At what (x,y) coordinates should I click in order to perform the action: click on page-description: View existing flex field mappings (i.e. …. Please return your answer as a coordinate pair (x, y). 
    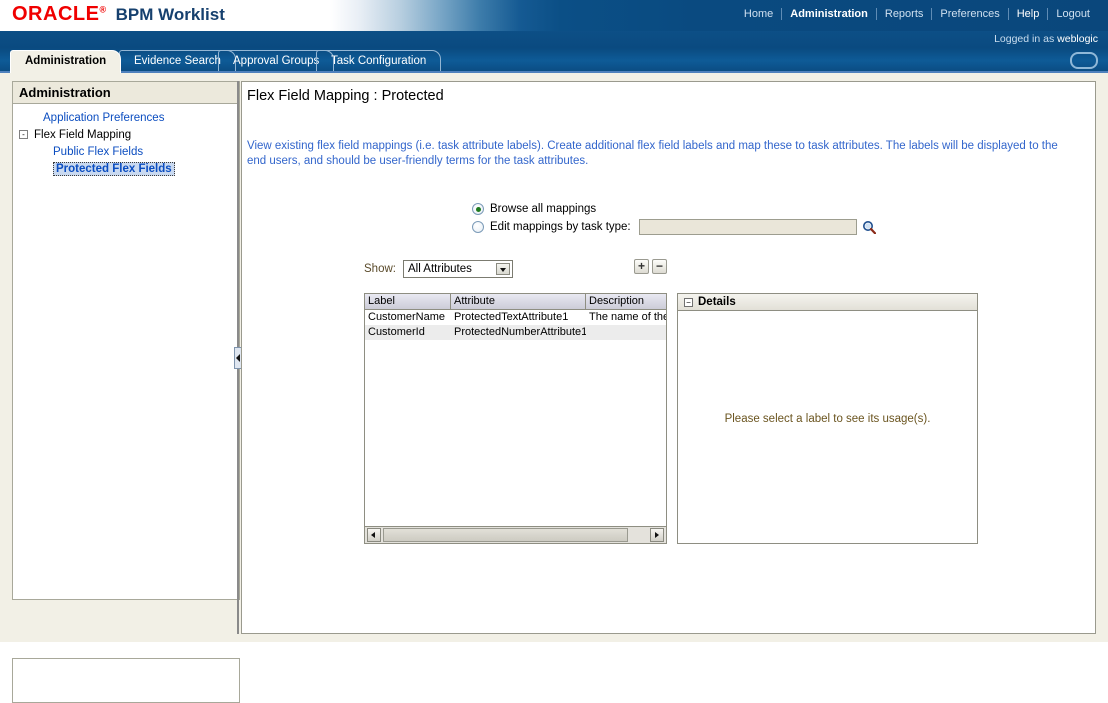
    Looking at the image, I should click on (652, 153).